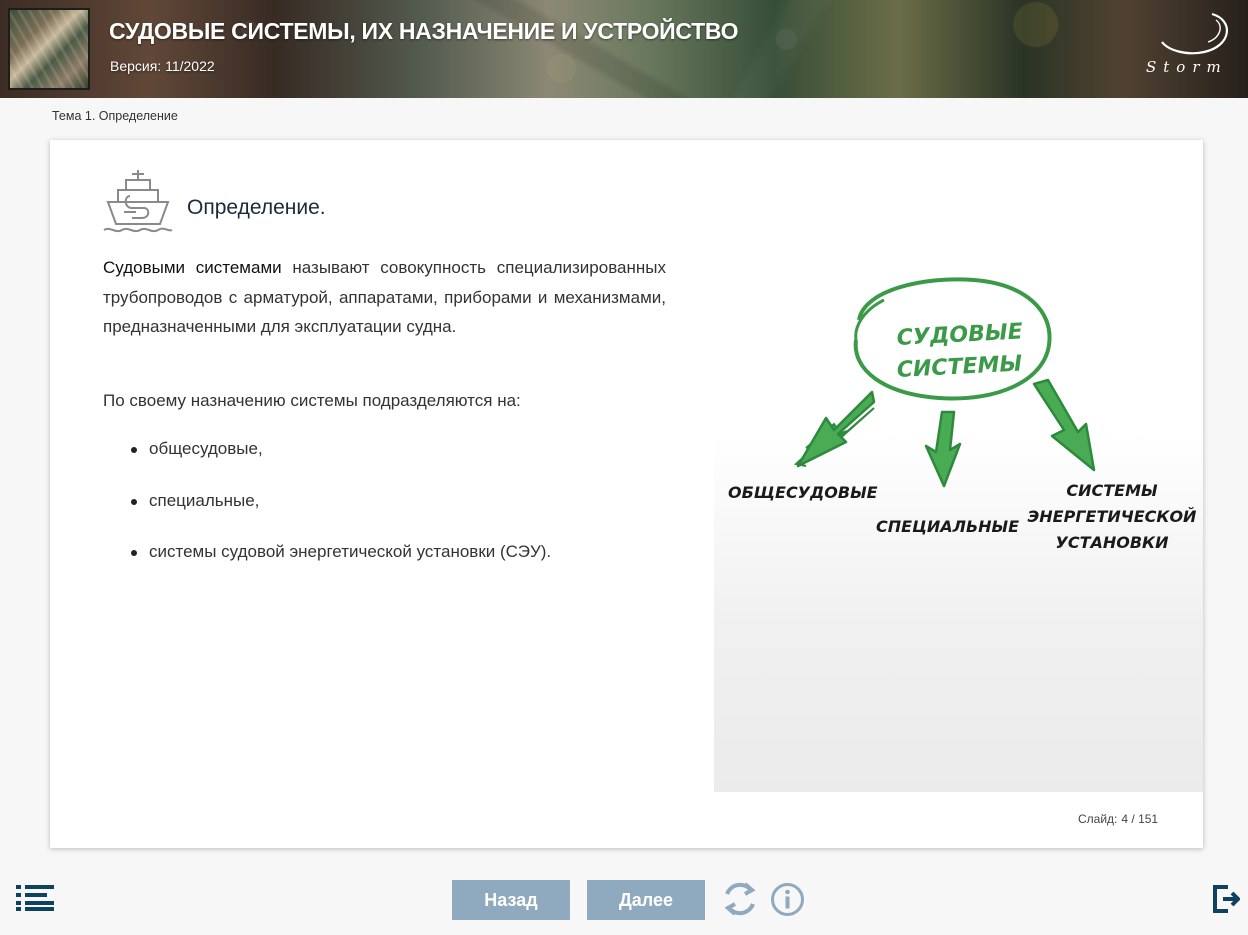  I want to click on label-general: ОБЩЕСУДОВЫЕ, so click(803, 492).